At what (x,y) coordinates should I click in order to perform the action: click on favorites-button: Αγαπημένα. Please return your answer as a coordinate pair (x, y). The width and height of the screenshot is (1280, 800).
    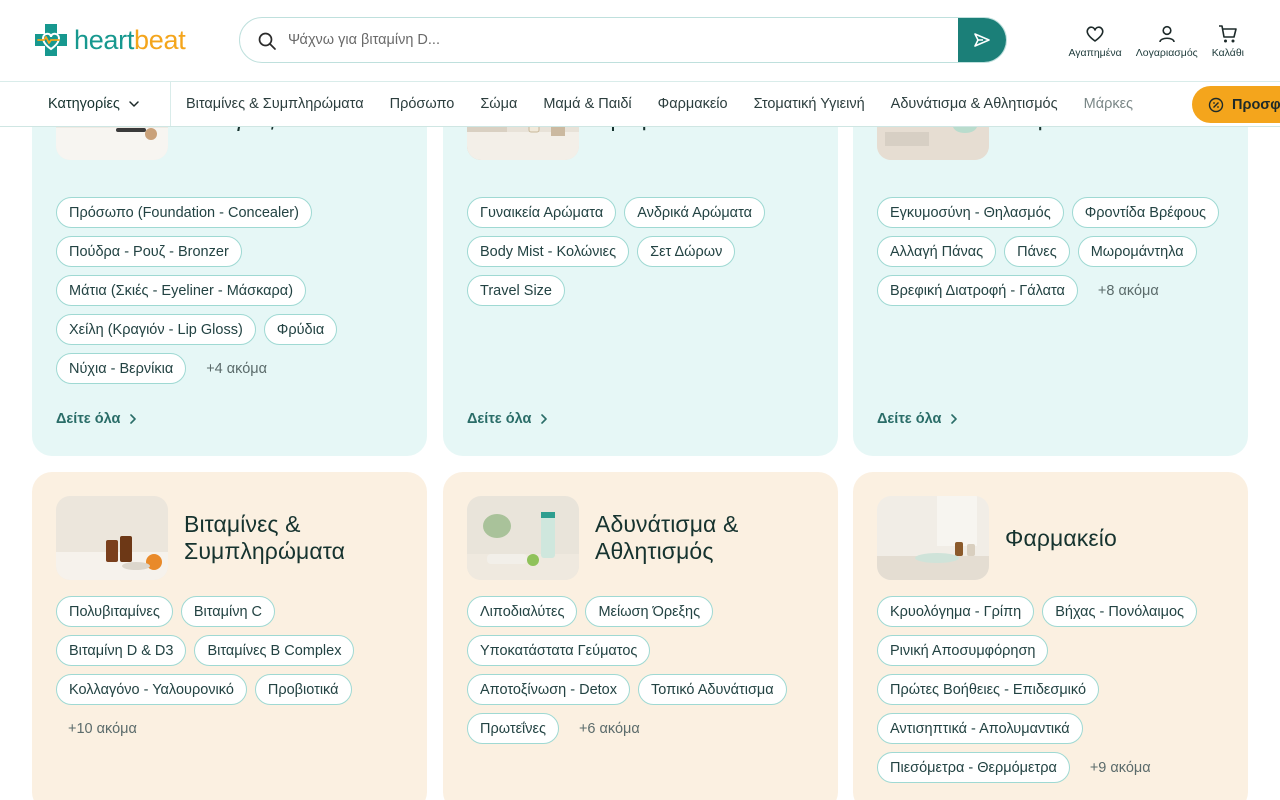
    Looking at the image, I should click on (1095, 41).